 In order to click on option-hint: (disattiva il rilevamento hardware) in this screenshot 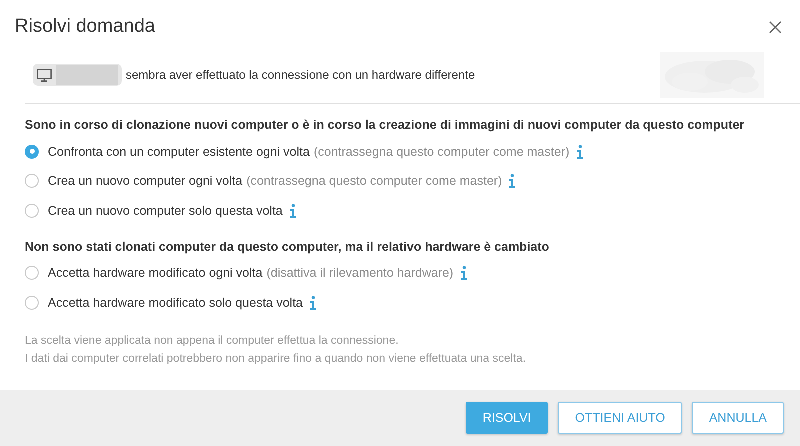, I will do `click(360, 273)`.